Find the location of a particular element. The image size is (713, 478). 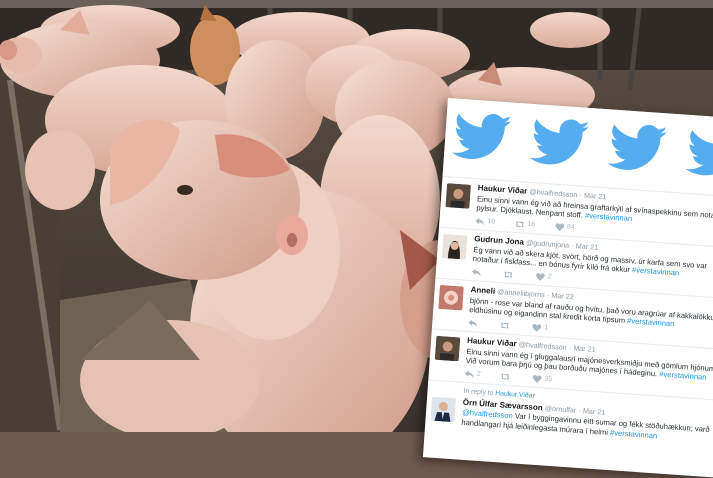

like-button: 1 is located at coordinates (540, 327).